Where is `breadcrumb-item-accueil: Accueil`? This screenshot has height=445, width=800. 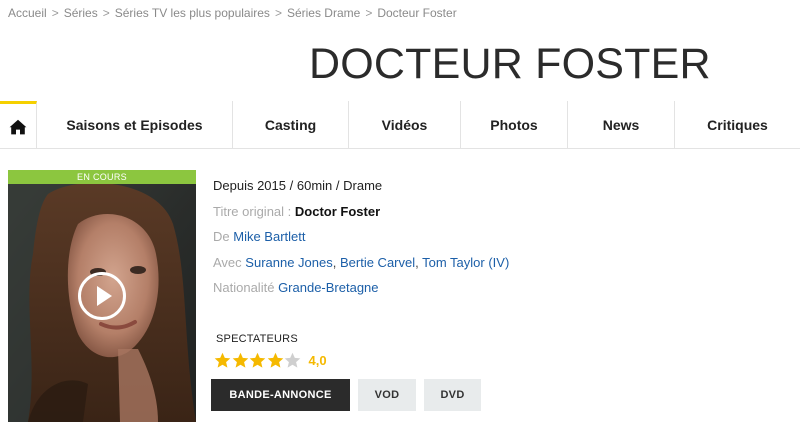
breadcrumb-item-accueil: Accueil is located at coordinates (27, 13).